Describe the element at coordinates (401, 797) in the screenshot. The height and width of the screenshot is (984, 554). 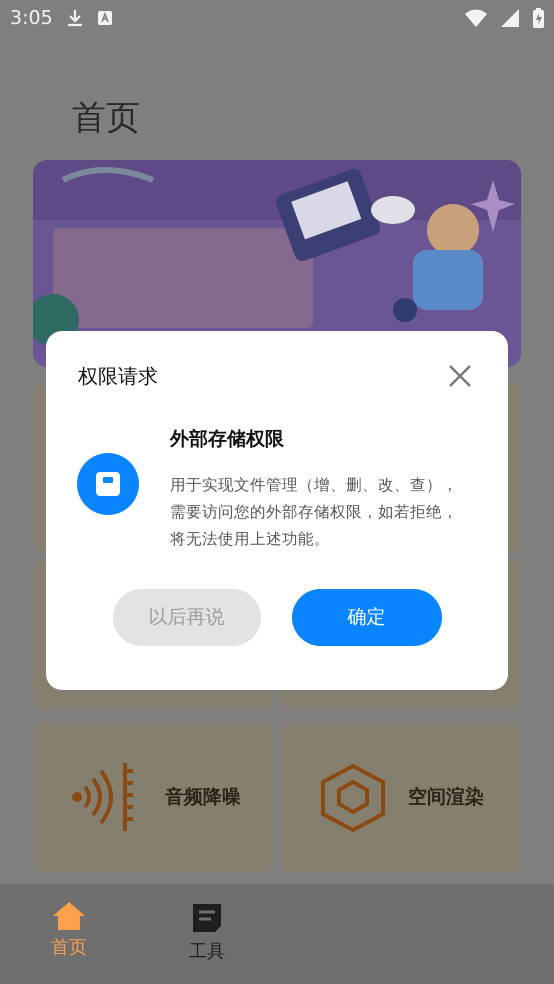
I see `tool-card: 空间渲染` at that location.